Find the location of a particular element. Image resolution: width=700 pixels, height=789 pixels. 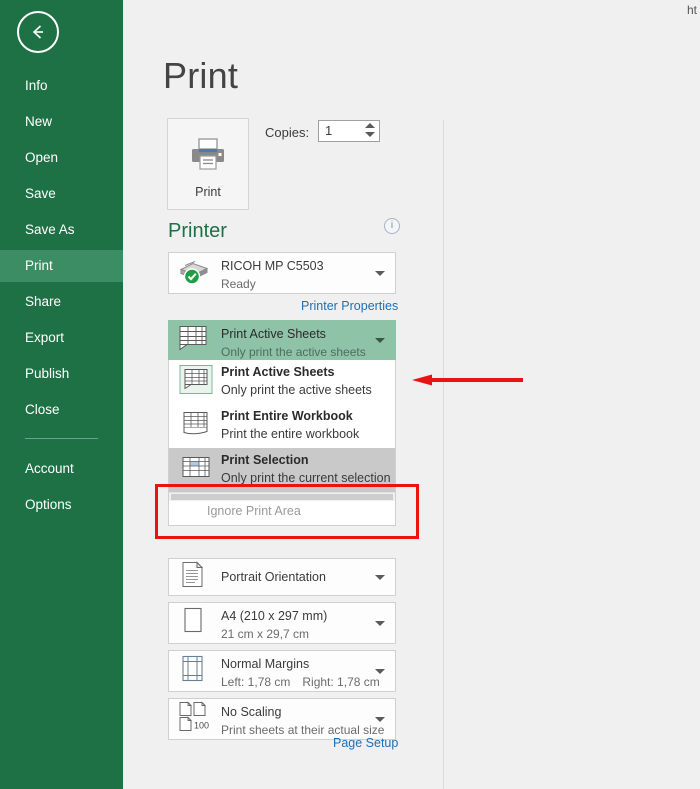

dropdown-option-title: Print Entire Workbook is located at coordinates (287, 416).